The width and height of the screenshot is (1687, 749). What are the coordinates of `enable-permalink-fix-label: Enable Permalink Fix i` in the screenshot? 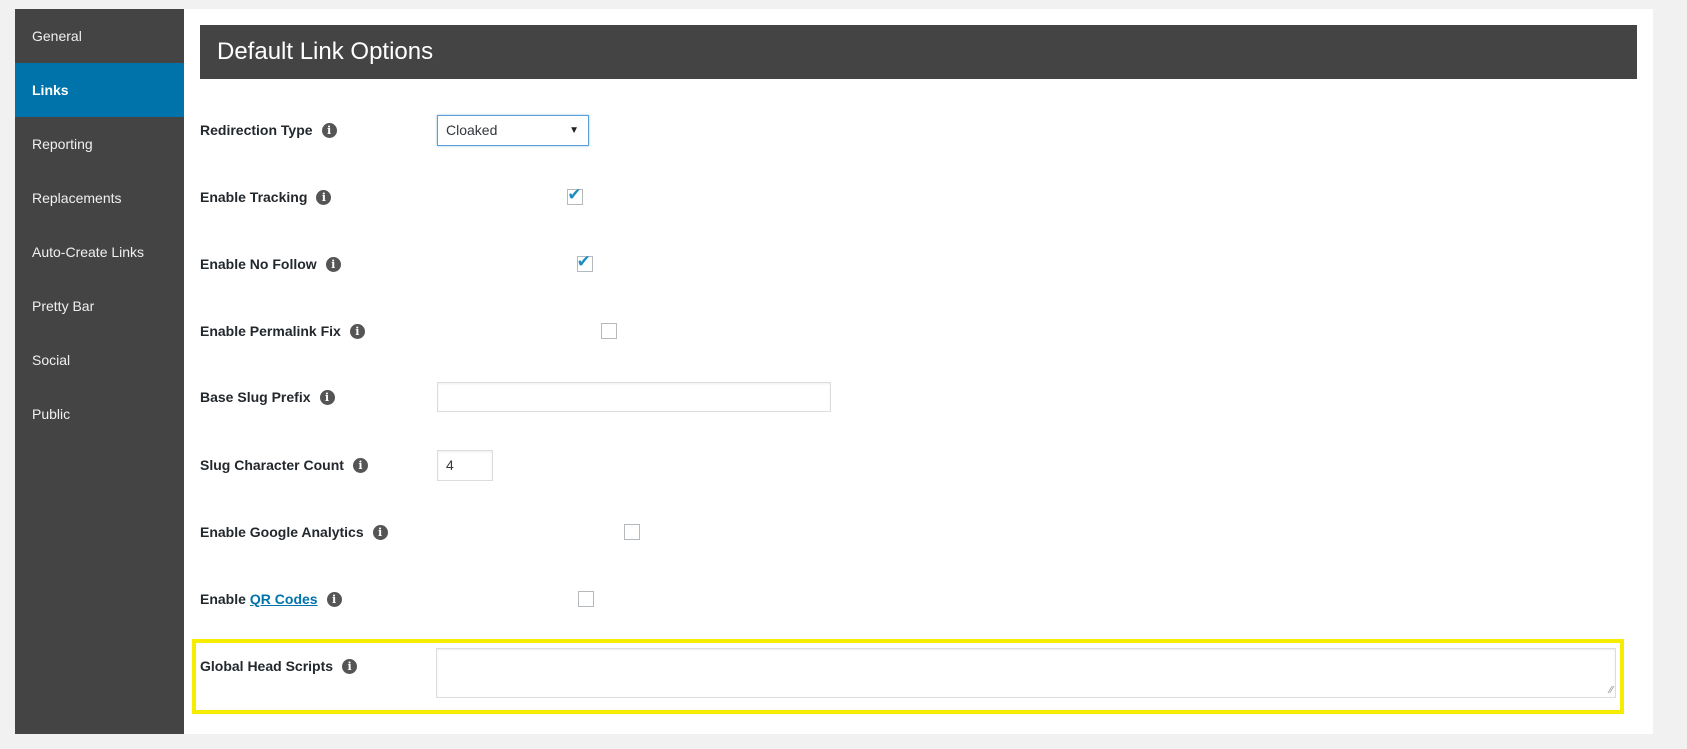 It's located at (282, 331).